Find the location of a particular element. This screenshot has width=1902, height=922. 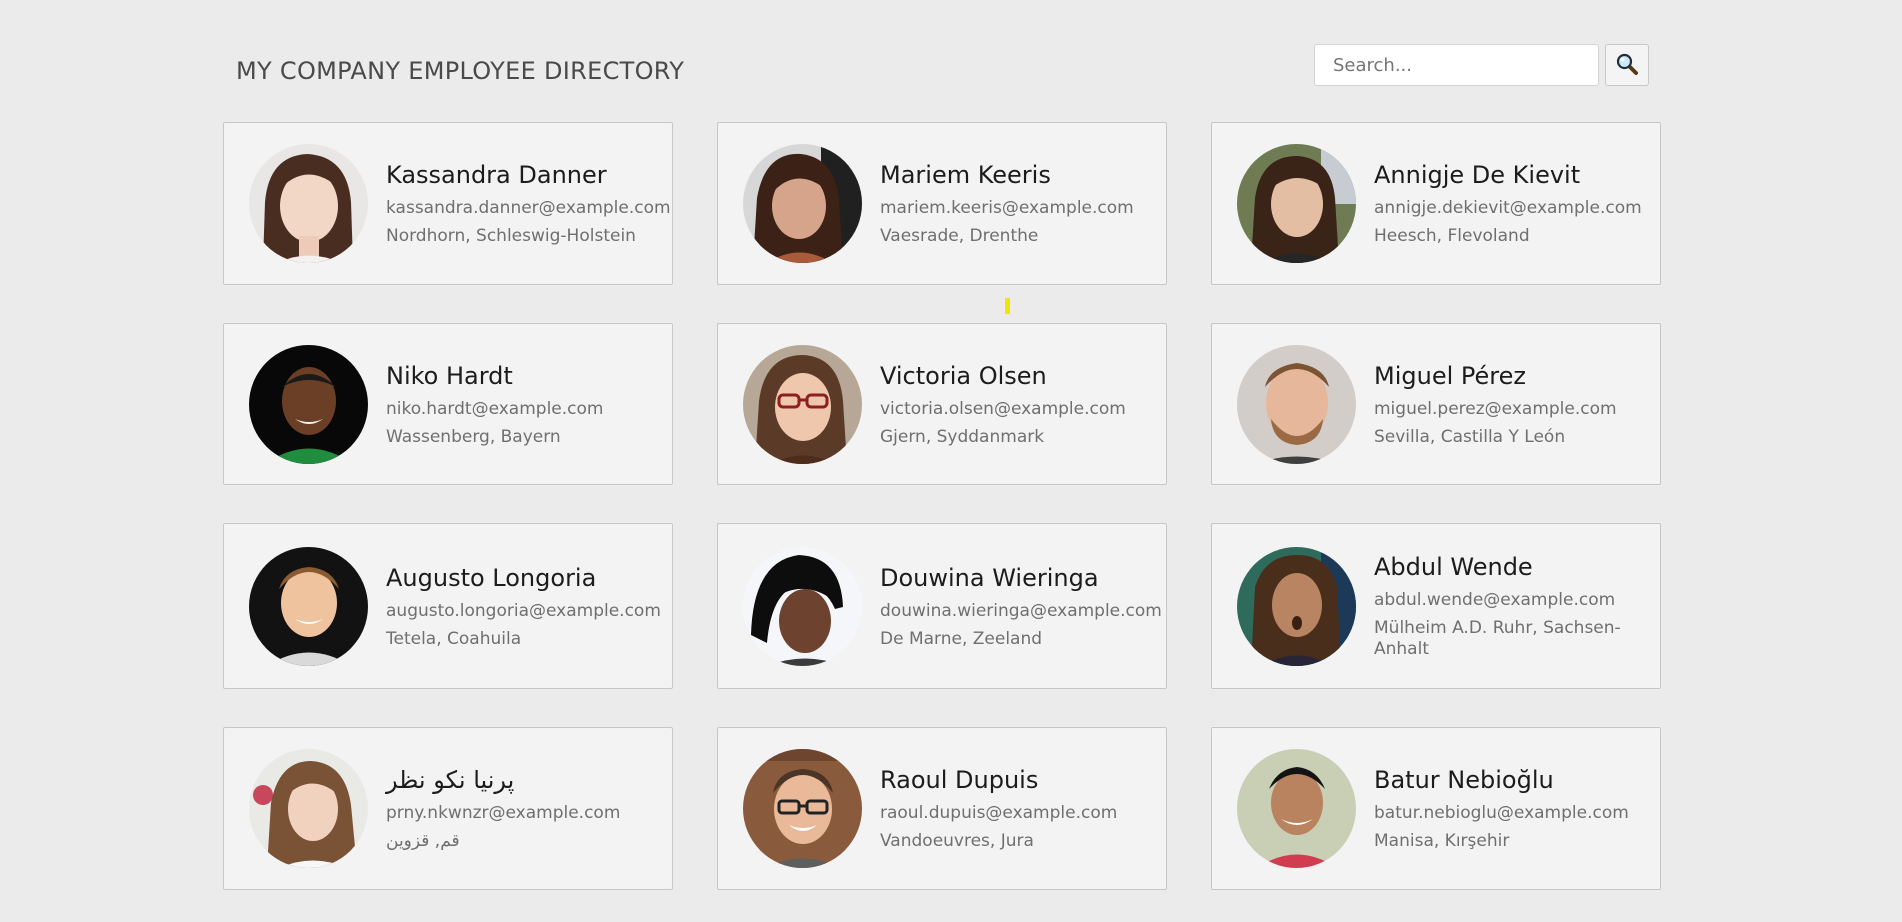

page-title: MY COMPANY EMPLOYEE DIRECTORY is located at coordinates (460, 71).